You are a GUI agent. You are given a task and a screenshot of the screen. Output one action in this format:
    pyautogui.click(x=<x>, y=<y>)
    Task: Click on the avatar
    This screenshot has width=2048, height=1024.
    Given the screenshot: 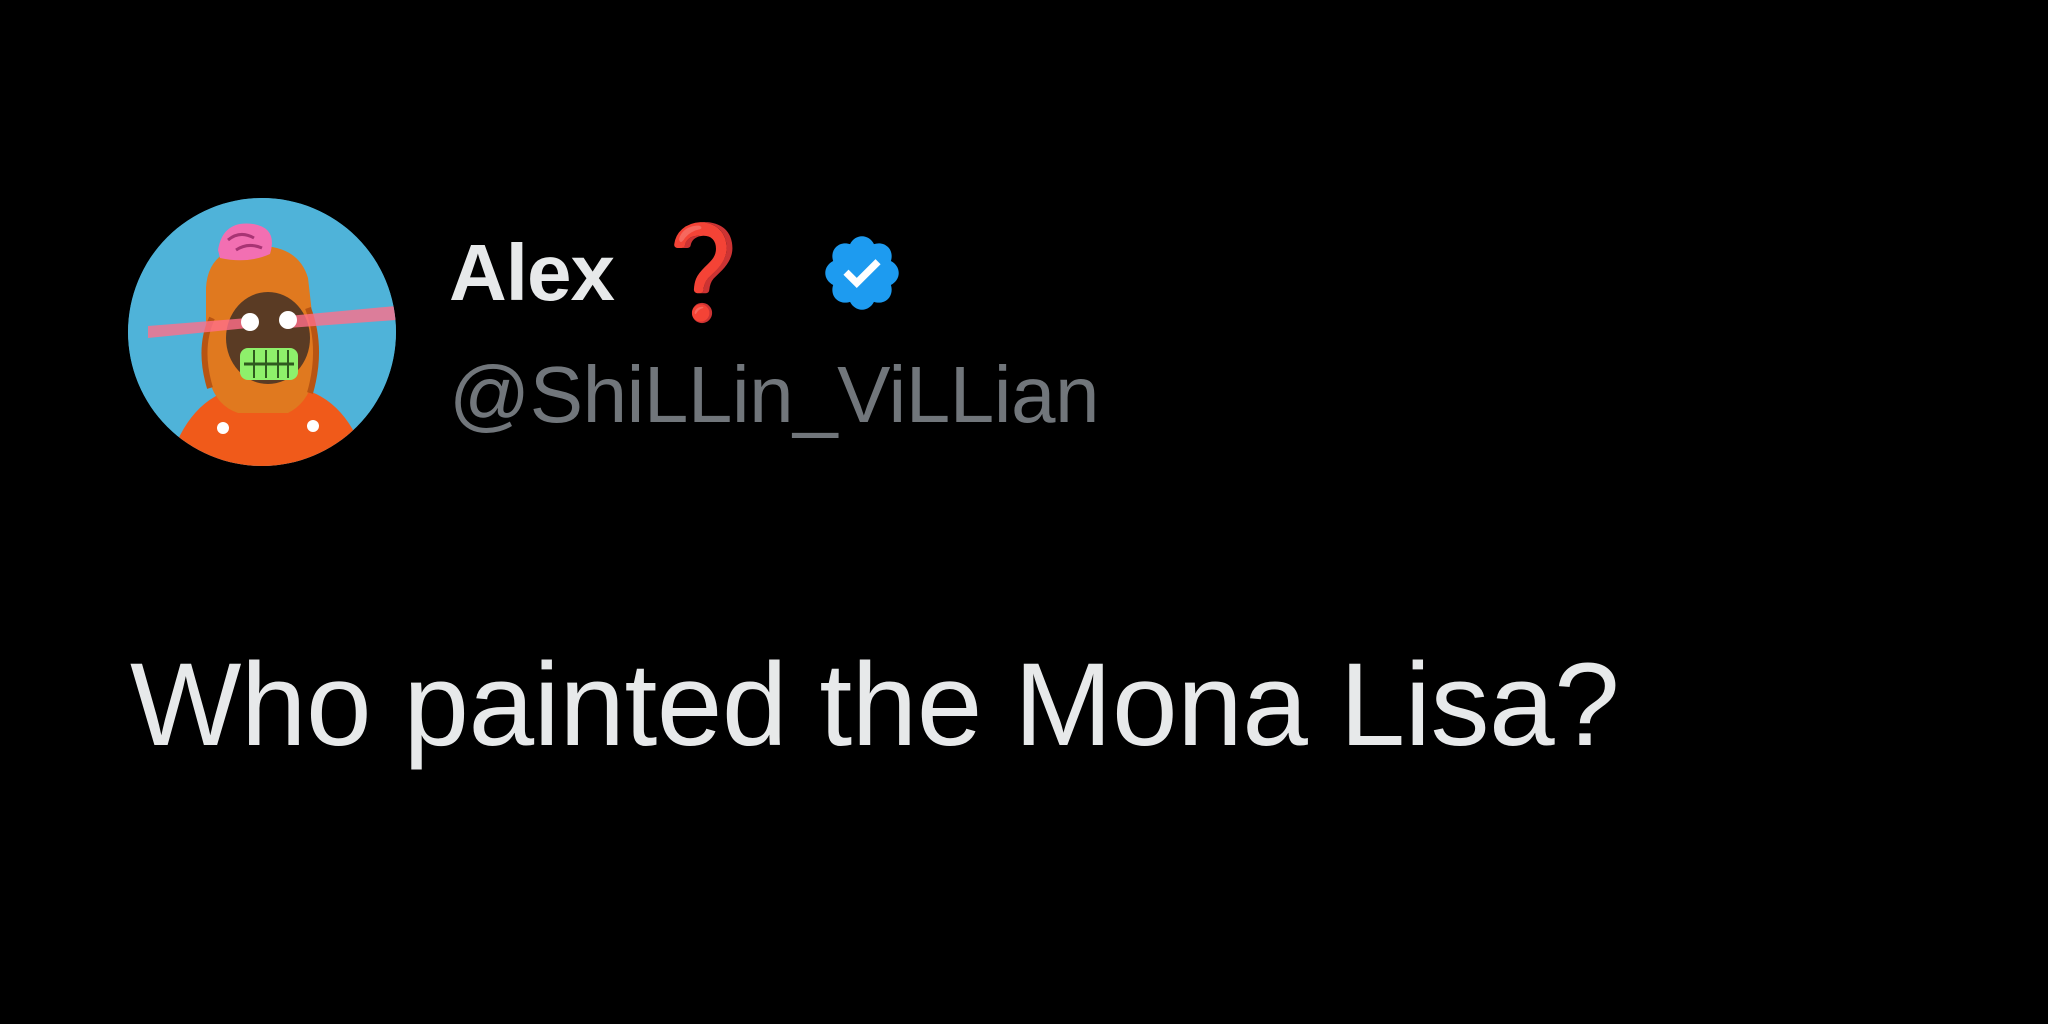 What is the action you would take?
    pyautogui.click(x=262, y=332)
    